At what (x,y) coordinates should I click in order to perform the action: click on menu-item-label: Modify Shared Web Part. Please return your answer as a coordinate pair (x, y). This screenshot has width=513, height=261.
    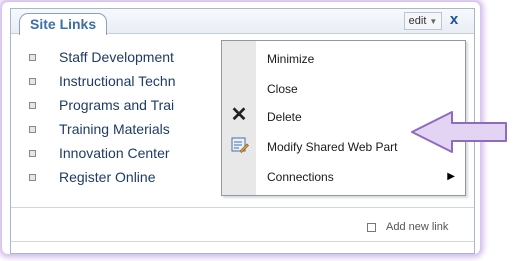
    Looking at the image, I should click on (332, 147).